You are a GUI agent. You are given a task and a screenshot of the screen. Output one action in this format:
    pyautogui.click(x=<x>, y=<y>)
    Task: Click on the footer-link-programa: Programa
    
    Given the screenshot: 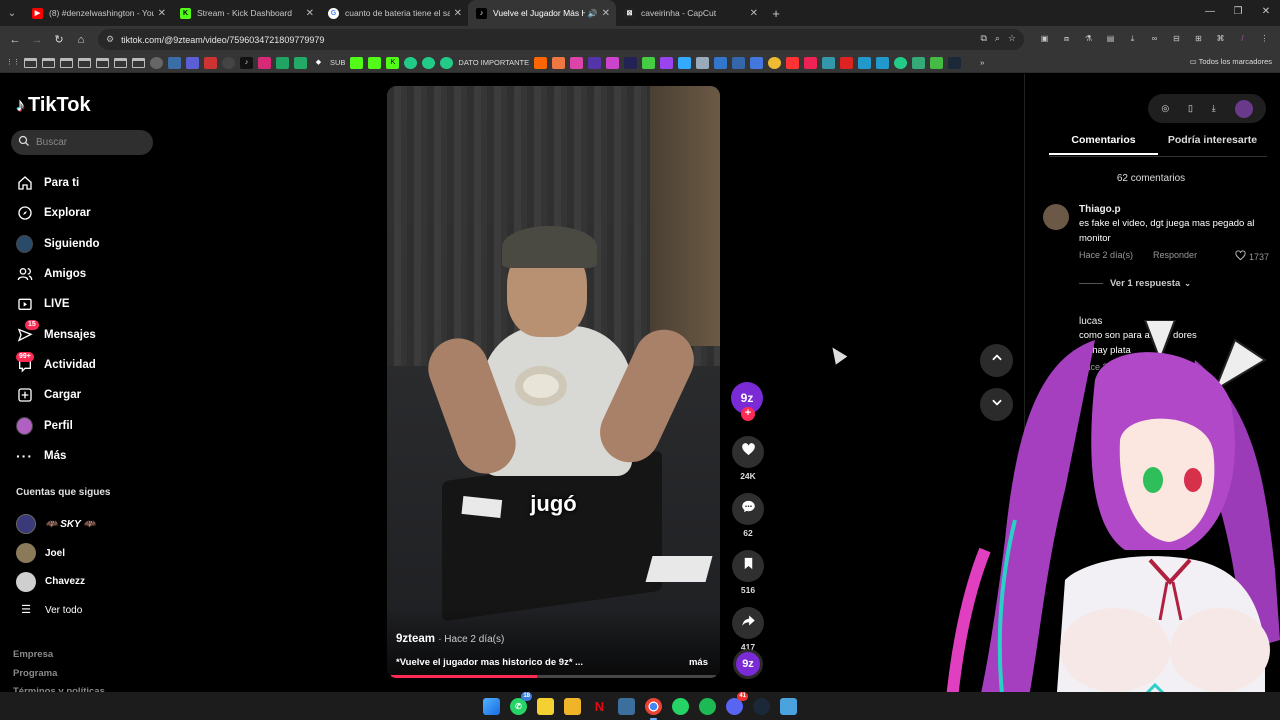 What is the action you would take?
    pyautogui.click(x=59, y=674)
    